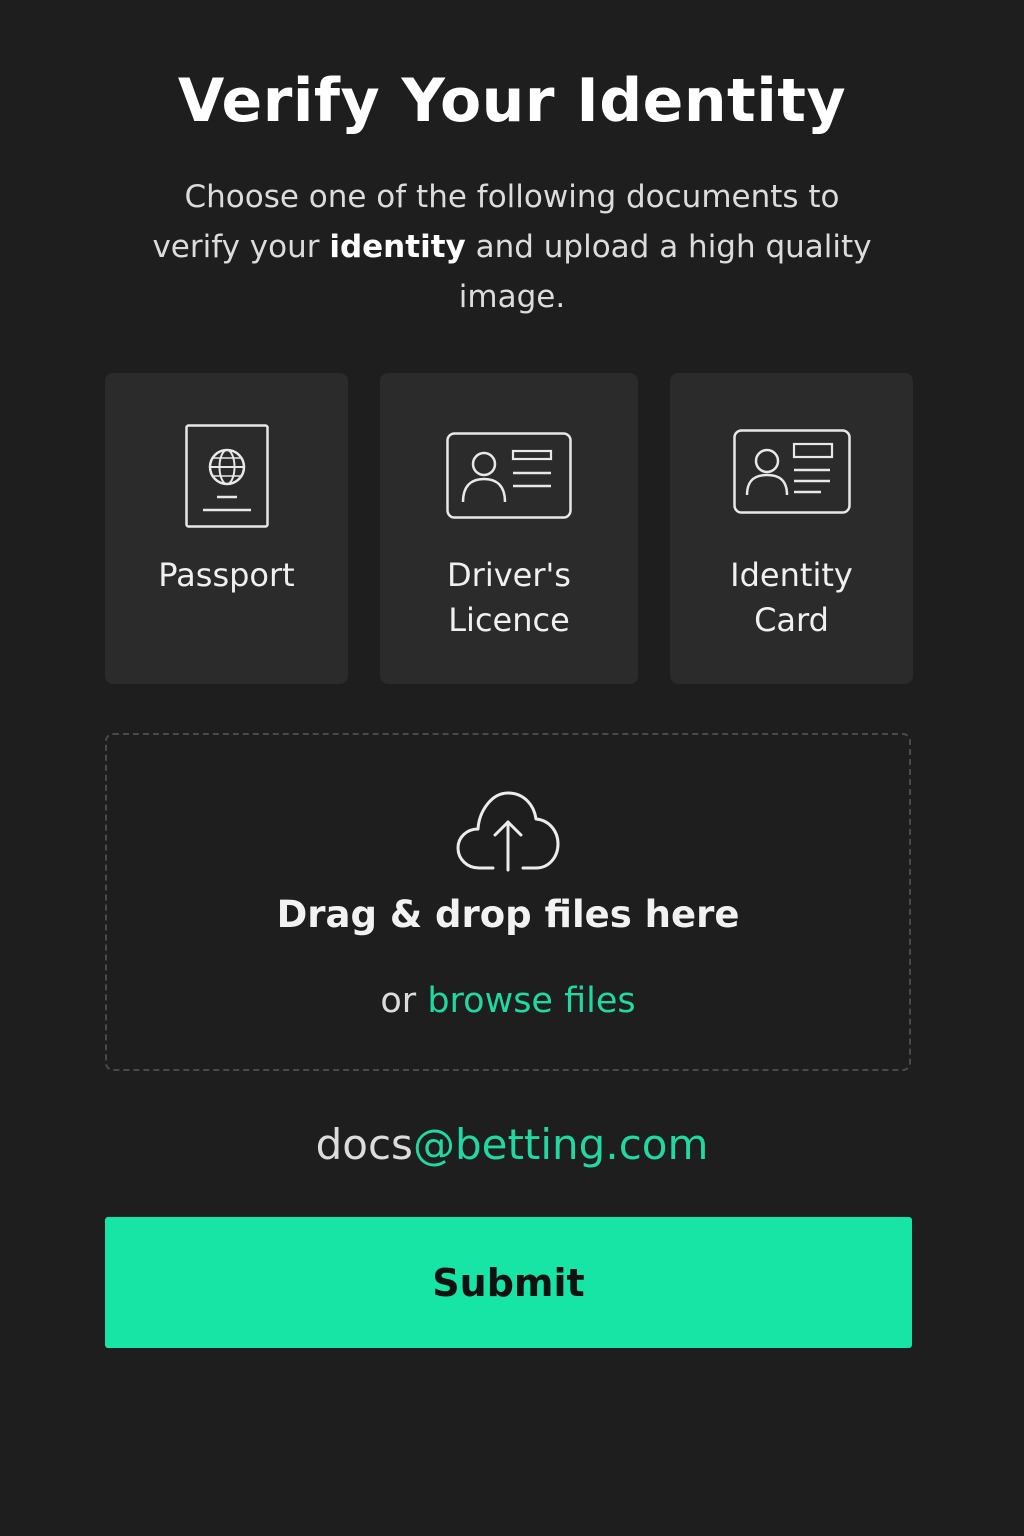 The height and width of the screenshot is (1536, 1024). Describe the element at coordinates (791, 575) in the screenshot. I see `label-line-1: Identity` at that location.